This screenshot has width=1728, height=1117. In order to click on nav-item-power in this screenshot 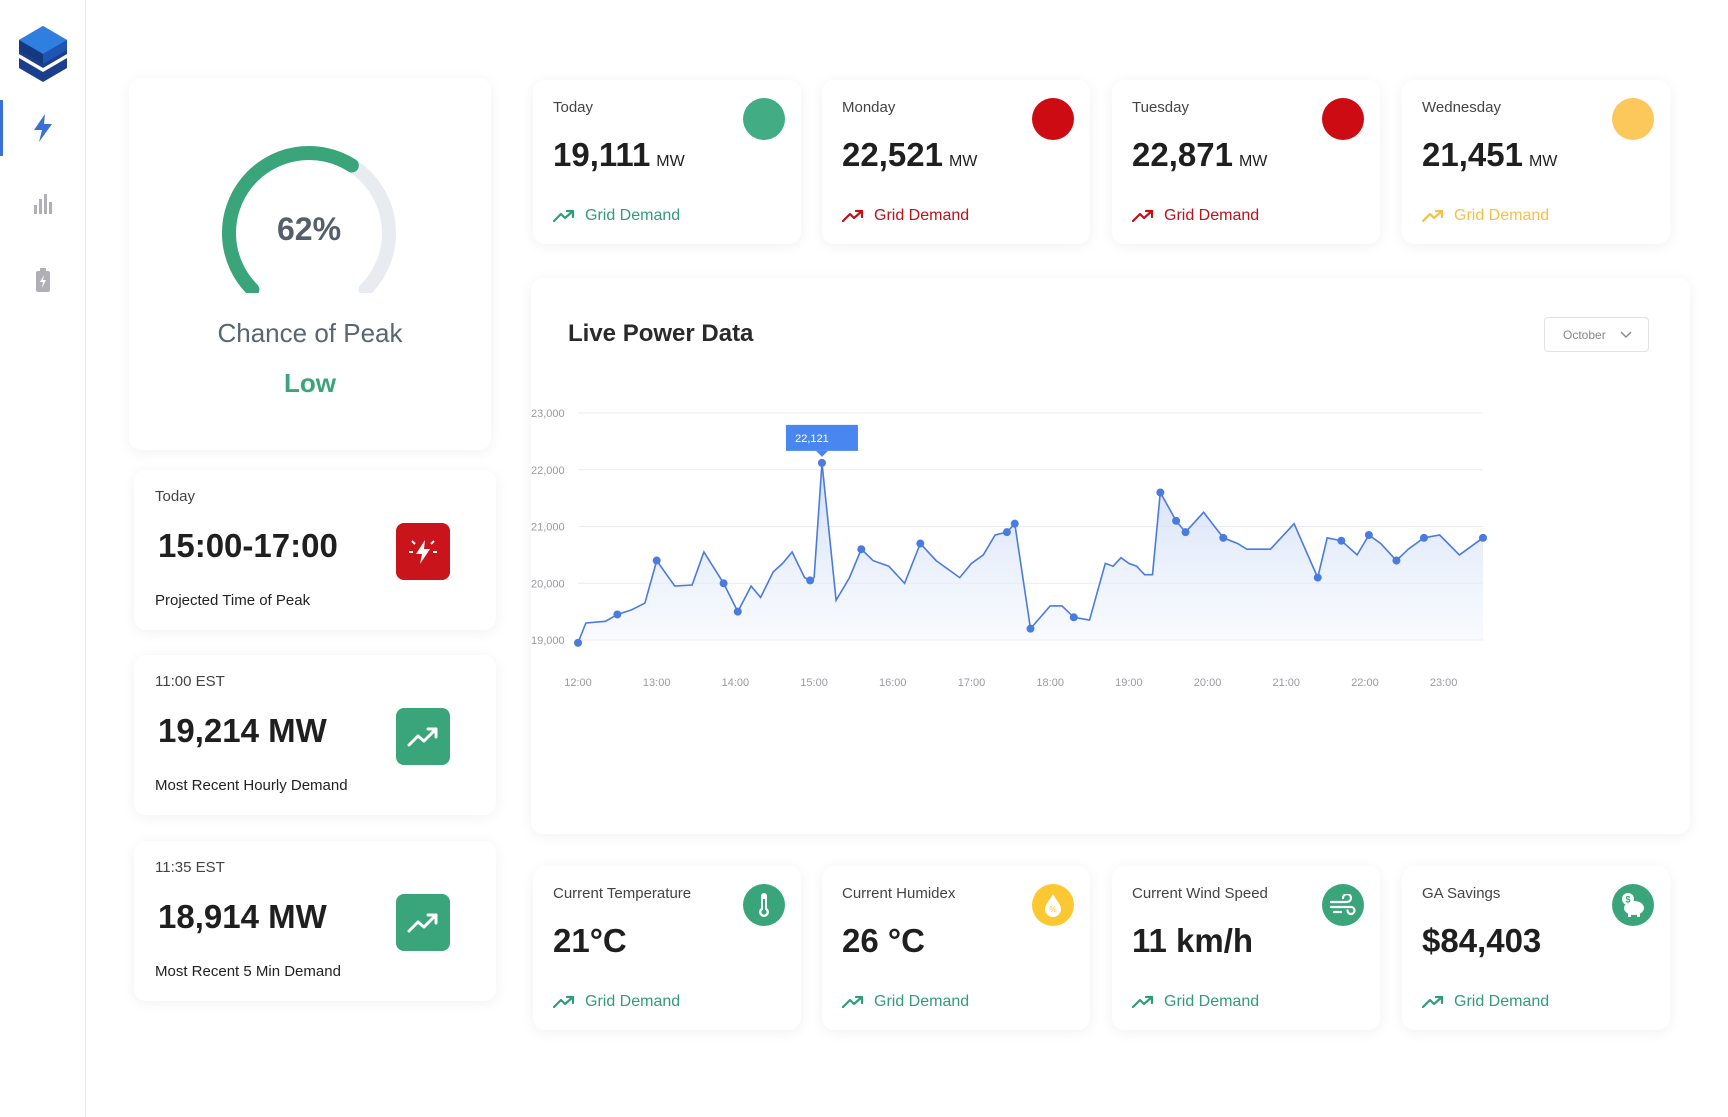, I will do `click(43, 128)`.